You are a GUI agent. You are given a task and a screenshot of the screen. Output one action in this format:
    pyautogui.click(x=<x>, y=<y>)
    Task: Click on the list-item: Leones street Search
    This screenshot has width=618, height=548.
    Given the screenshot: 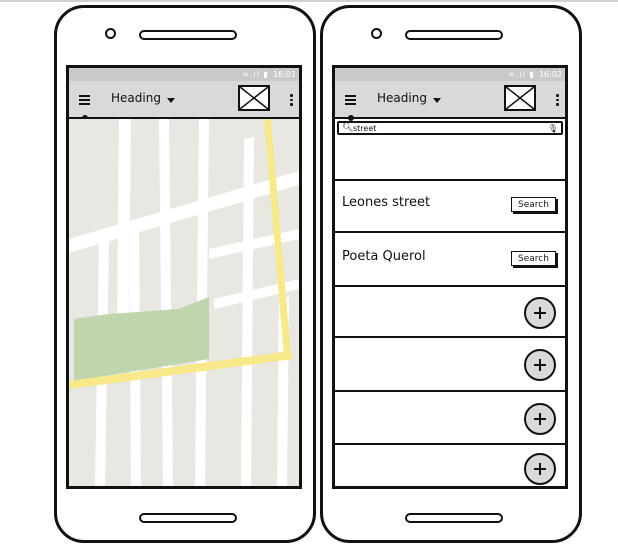 What is the action you would take?
    pyautogui.click(x=450, y=207)
    